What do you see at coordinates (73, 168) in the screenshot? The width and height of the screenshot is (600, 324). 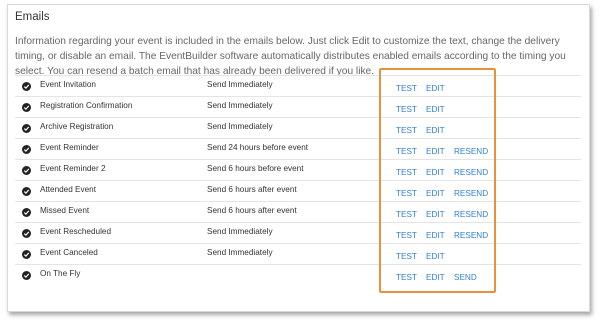 I see `email-name: Event Reminder 2` at bounding box center [73, 168].